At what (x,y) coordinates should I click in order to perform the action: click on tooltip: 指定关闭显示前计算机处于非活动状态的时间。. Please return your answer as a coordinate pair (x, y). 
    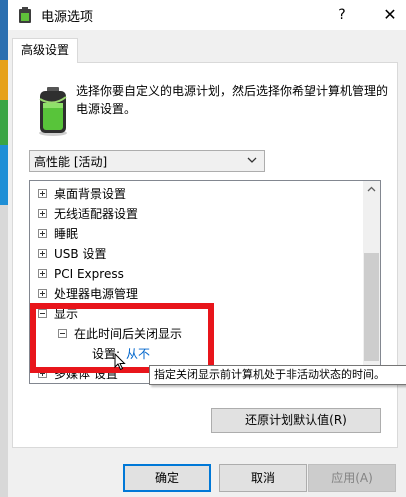
    Looking at the image, I should click on (277, 375).